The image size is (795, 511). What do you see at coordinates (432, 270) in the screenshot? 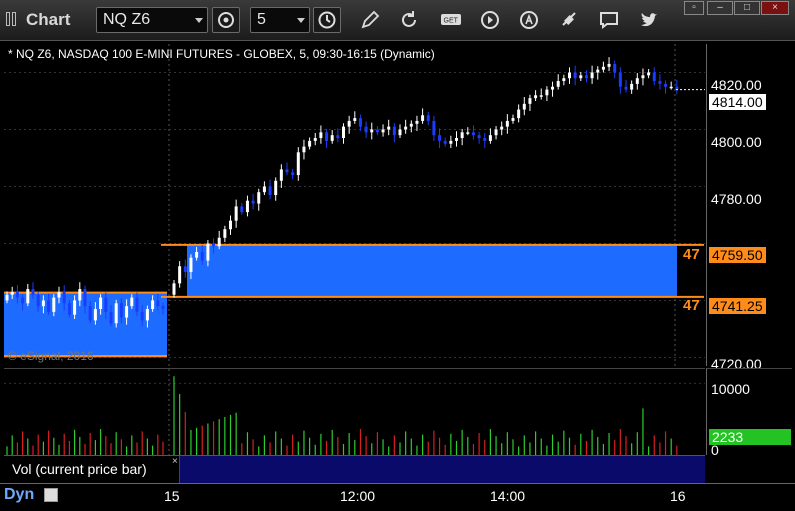
I see `opening-range-zone` at bounding box center [432, 270].